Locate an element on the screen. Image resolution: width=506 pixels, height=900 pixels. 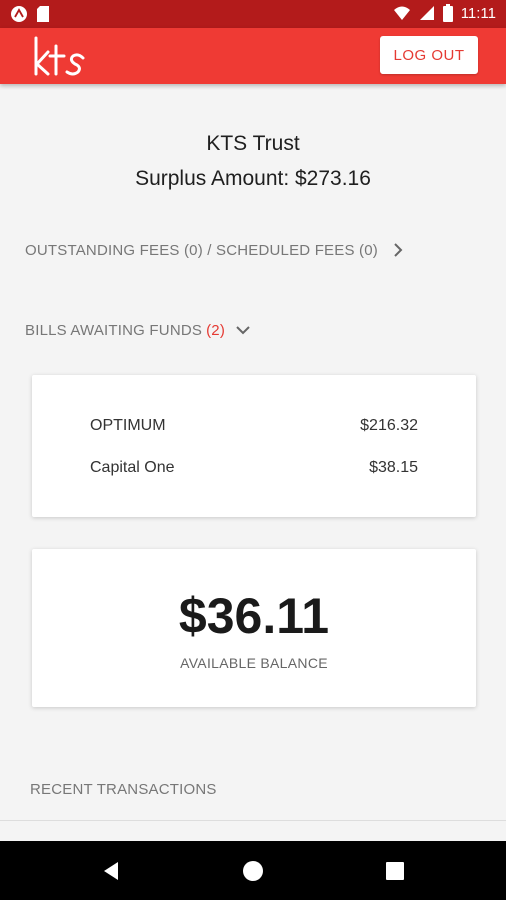
status-bar: 11:11 is located at coordinates (253, 14).